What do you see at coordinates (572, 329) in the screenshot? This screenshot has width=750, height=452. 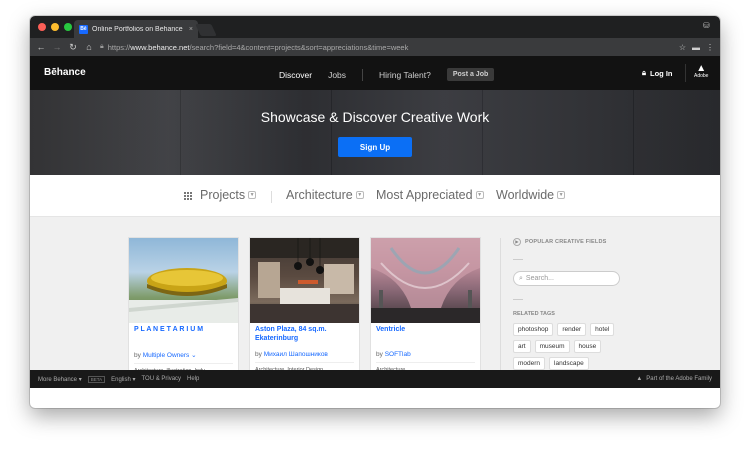 I see `tag-render: render` at bounding box center [572, 329].